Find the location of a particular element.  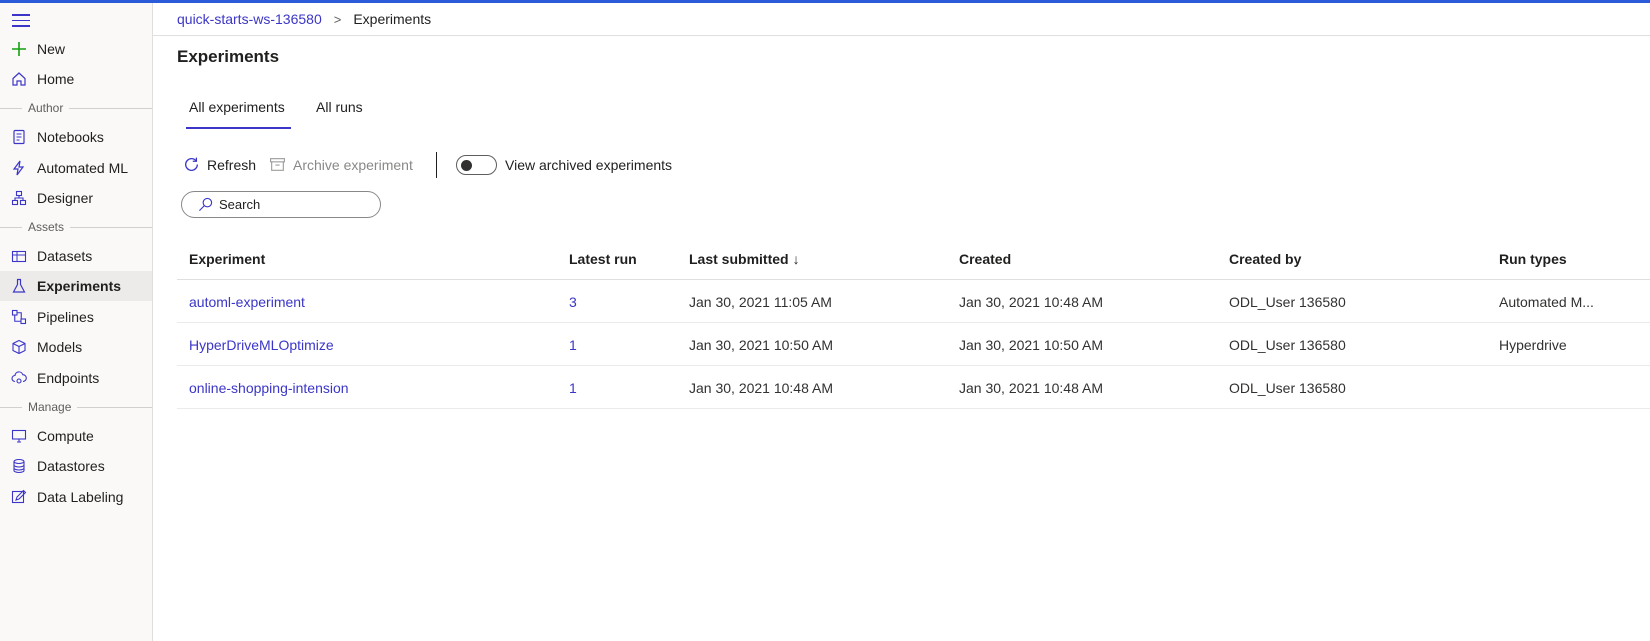

datasets-icon is located at coordinates (19, 256).